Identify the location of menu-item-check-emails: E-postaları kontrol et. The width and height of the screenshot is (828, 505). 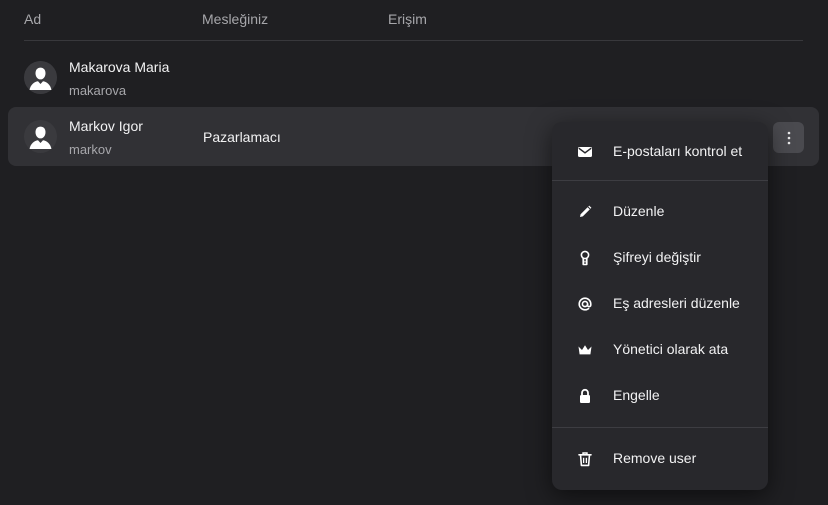
(660, 152).